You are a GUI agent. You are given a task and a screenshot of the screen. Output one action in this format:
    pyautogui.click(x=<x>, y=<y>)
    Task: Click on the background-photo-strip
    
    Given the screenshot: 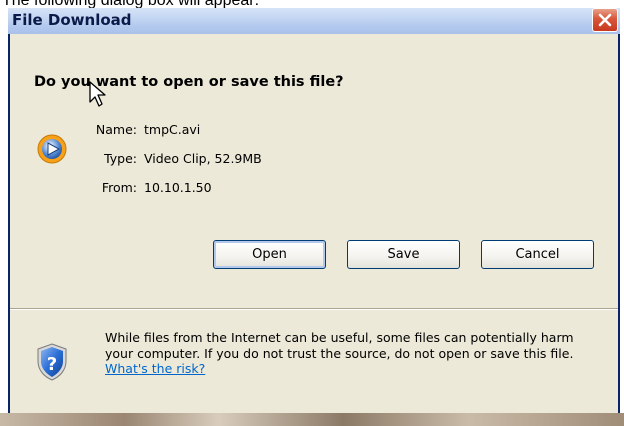 What is the action you would take?
    pyautogui.click(x=312, y=419)
    